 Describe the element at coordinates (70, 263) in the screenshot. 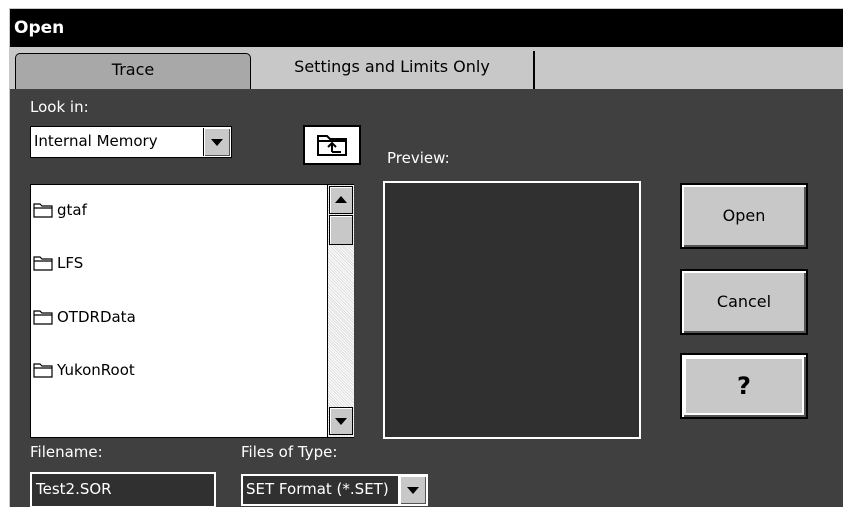

I see `file-name: LFS` at that location.